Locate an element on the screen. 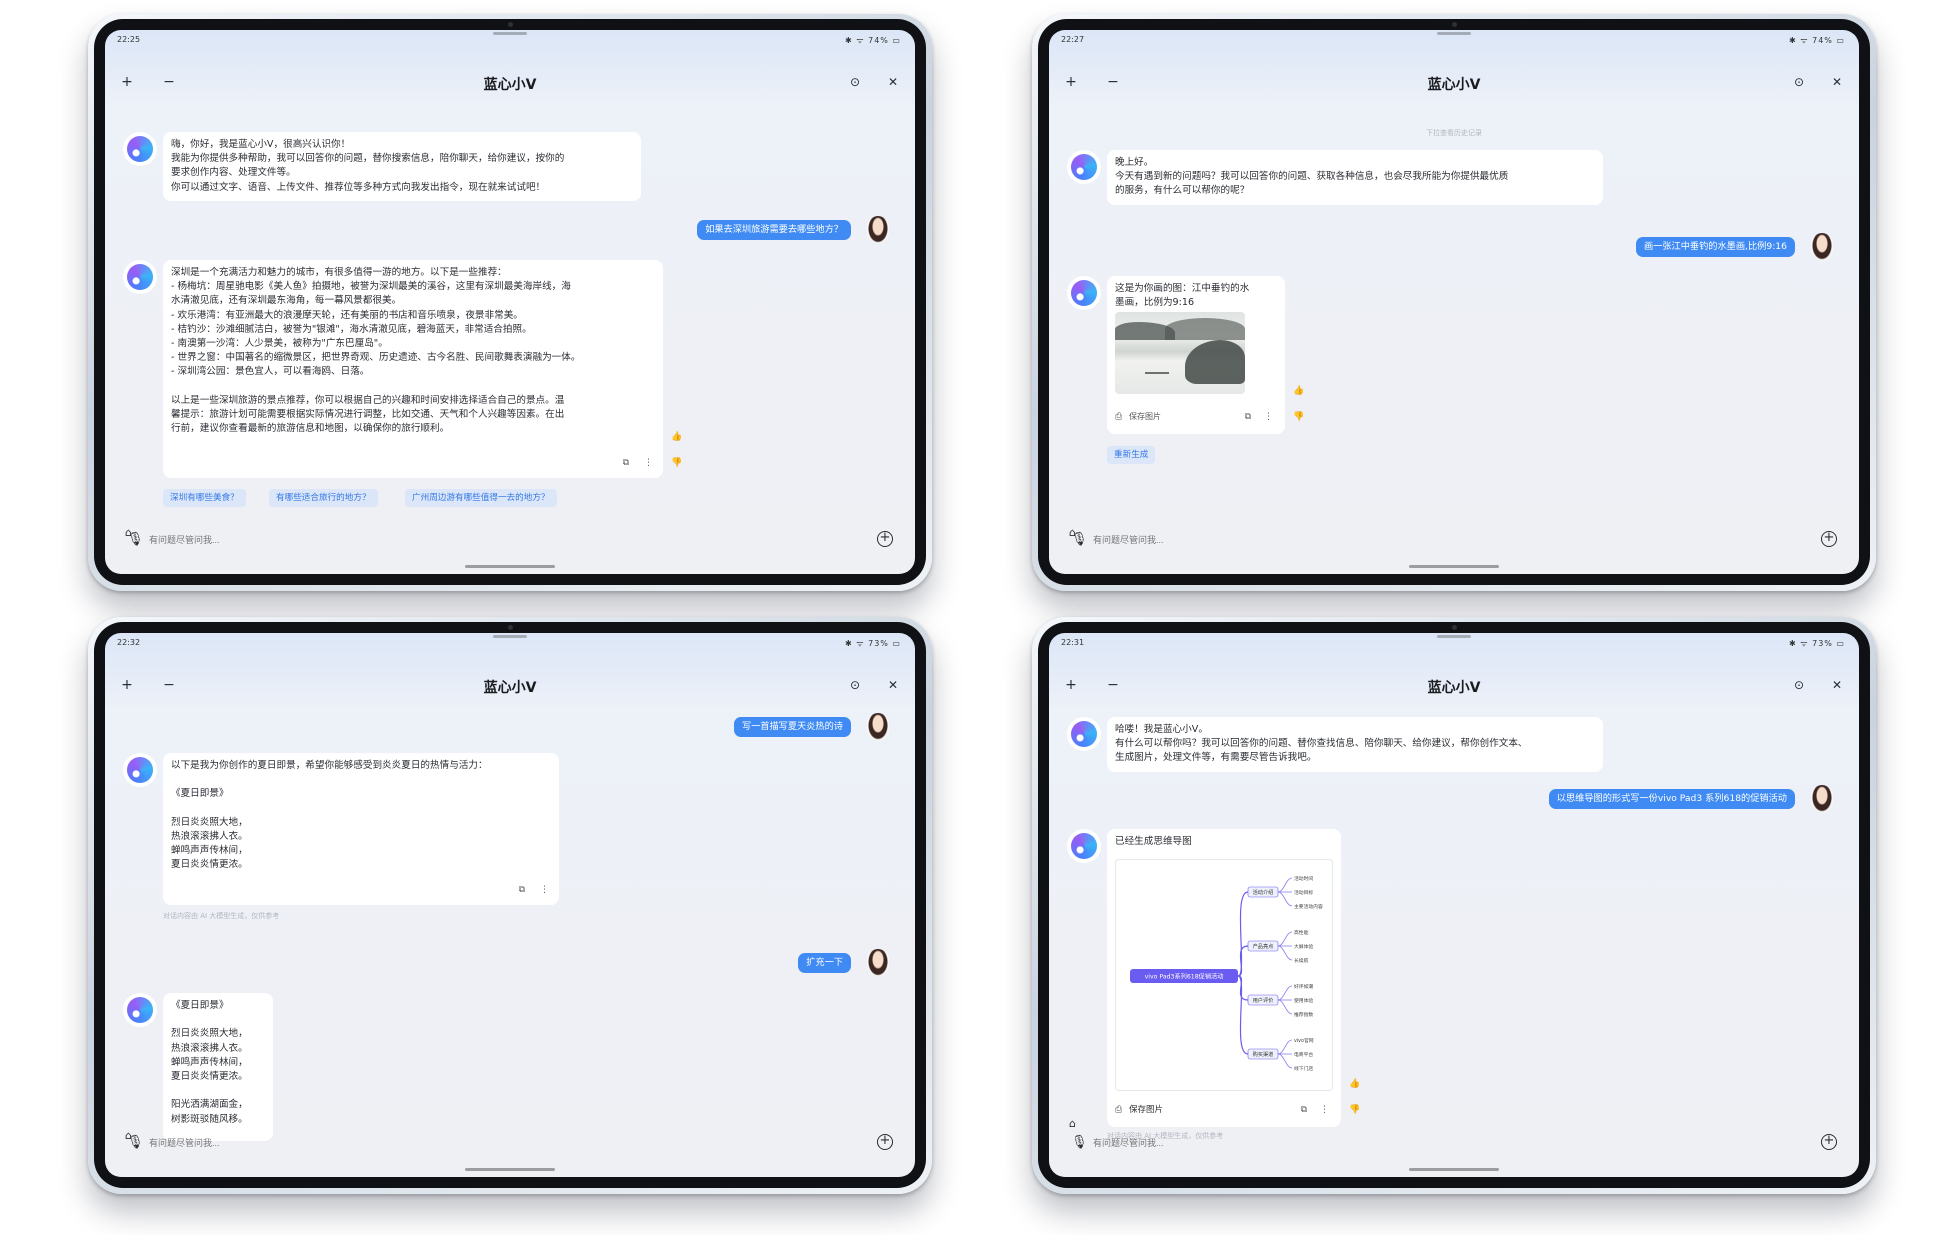  status-time: 22:27 is located at coordinates (1073, 39).